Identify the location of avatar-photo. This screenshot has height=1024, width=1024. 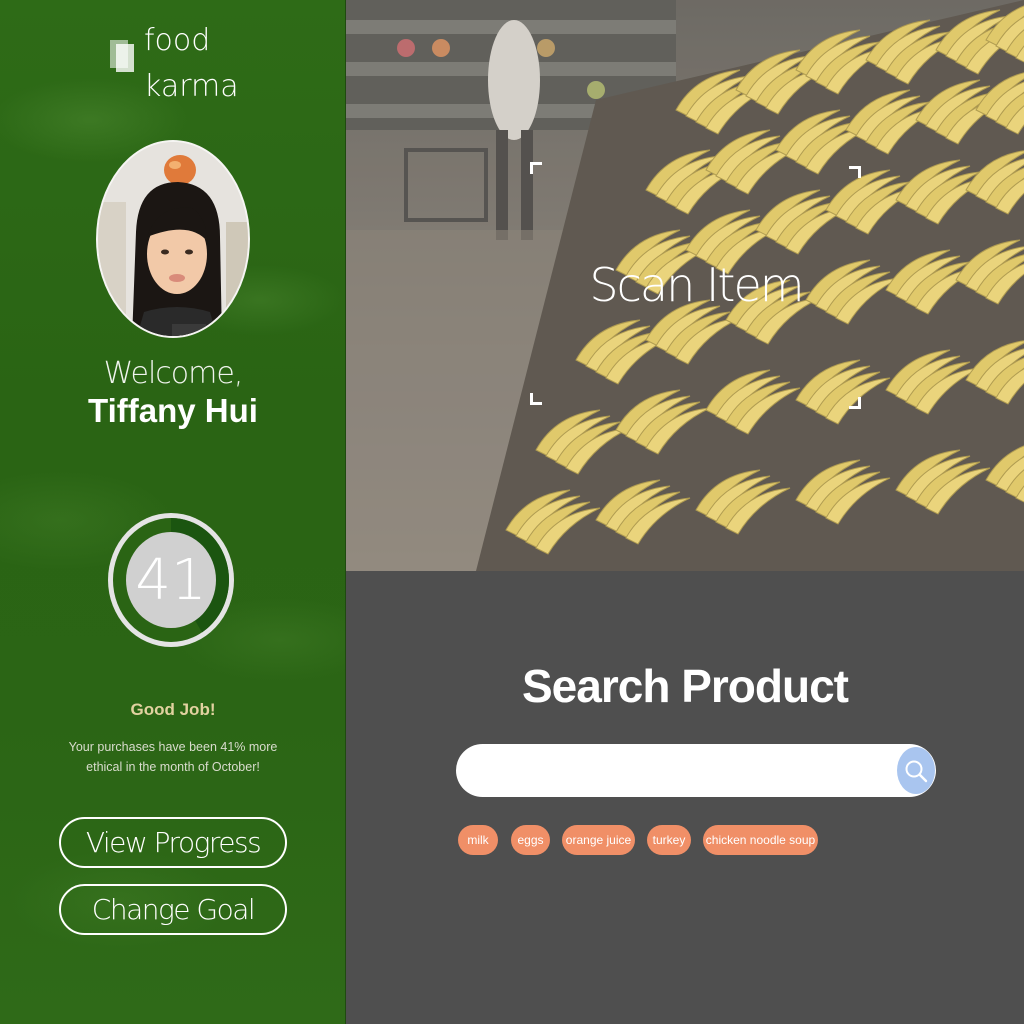
(173, 239).